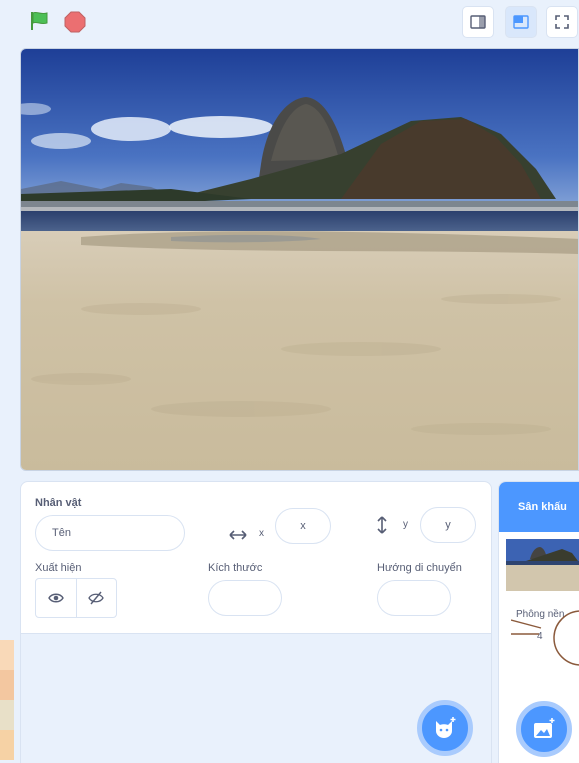 The height and width of the screenshot is (763, 579). What do you see at coordinates (235, 568) in the screenshot?
I see `size-label: Kích thước` at bounding box center [235, 568].